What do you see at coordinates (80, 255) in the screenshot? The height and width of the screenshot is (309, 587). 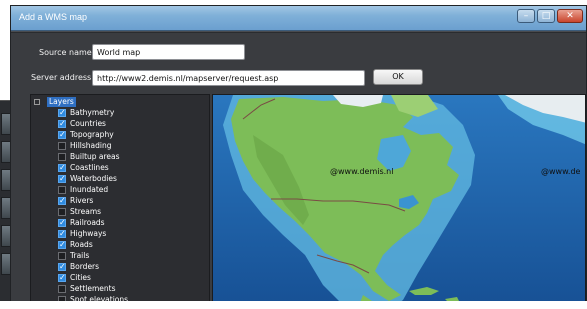 I see `layer-label: Trails` at bounding box center [80, 255].